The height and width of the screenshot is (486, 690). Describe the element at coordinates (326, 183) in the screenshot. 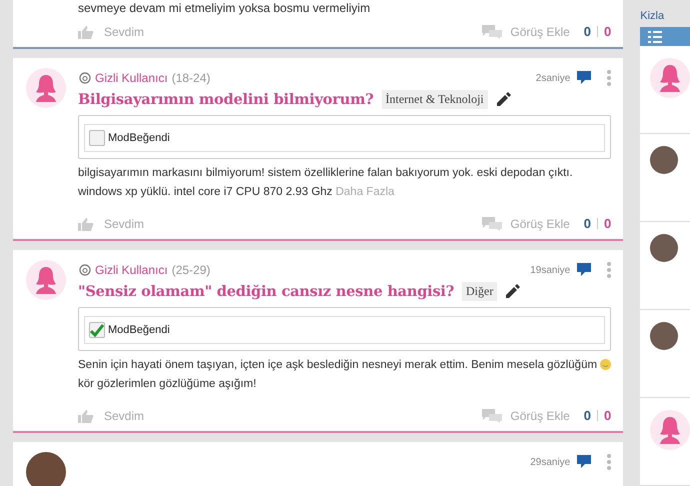

I see `question-body: bilgisayarımın markasını bilmiyorum! sistem özelliklerine falan bakıyorum yok. eski depodan çıktı. windows xp yüklü. intel core i7 CPU 870 2.93 Ghz Daha Fazla` at that location.